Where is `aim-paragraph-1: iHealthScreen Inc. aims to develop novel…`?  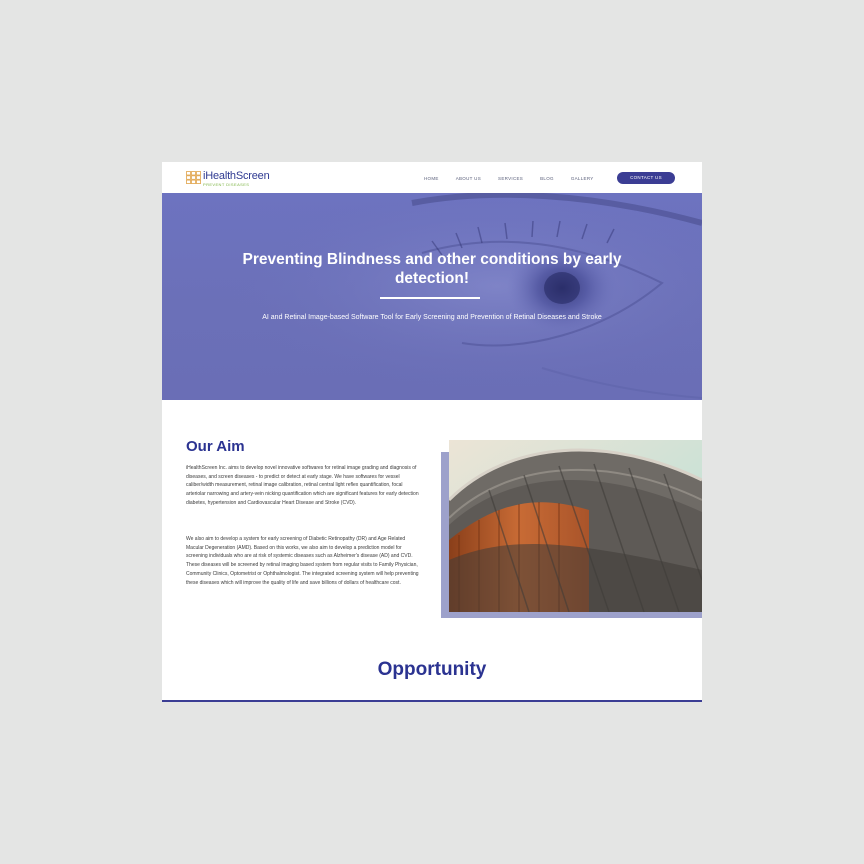 aim-paragraph-1: iHealthScreen Inc. aims to develop novel… is located at coordinates (302, 485).